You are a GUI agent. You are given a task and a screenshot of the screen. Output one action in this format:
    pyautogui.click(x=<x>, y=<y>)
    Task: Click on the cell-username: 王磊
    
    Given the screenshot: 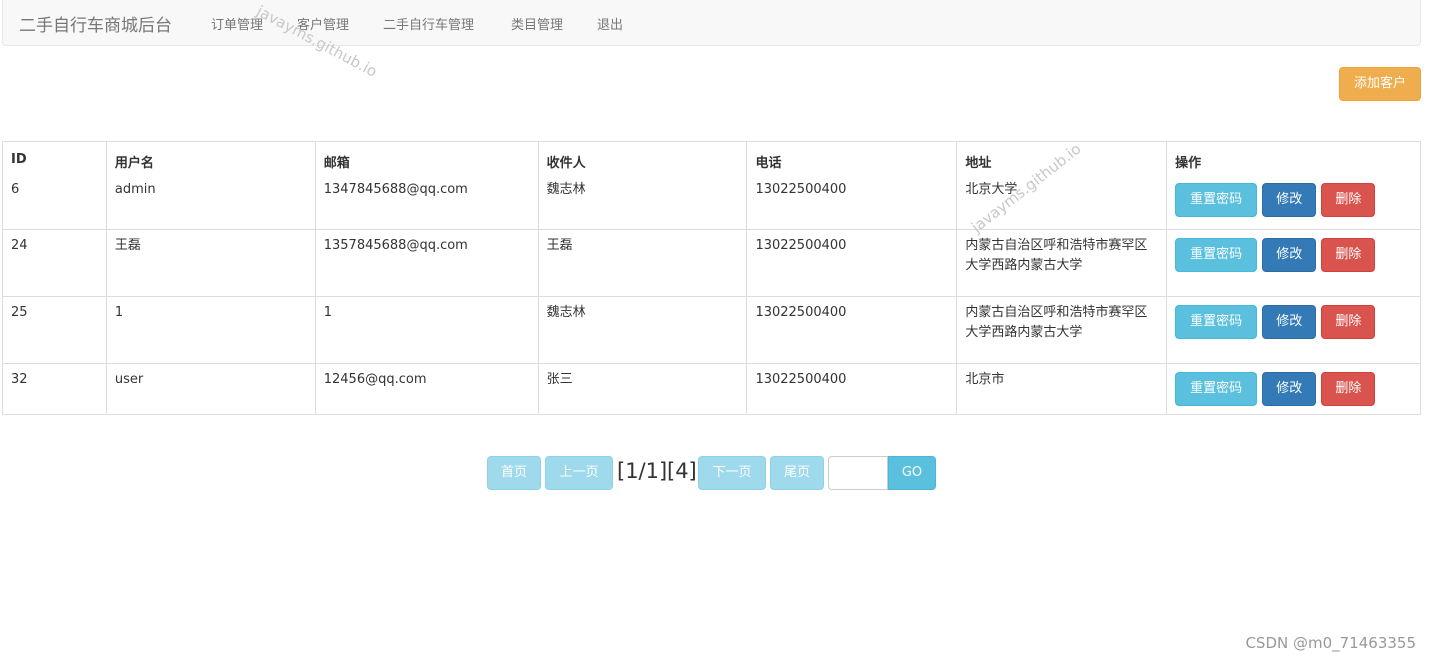 What is the action you would take?
    pyautogui.click(x=210, y=263)
    